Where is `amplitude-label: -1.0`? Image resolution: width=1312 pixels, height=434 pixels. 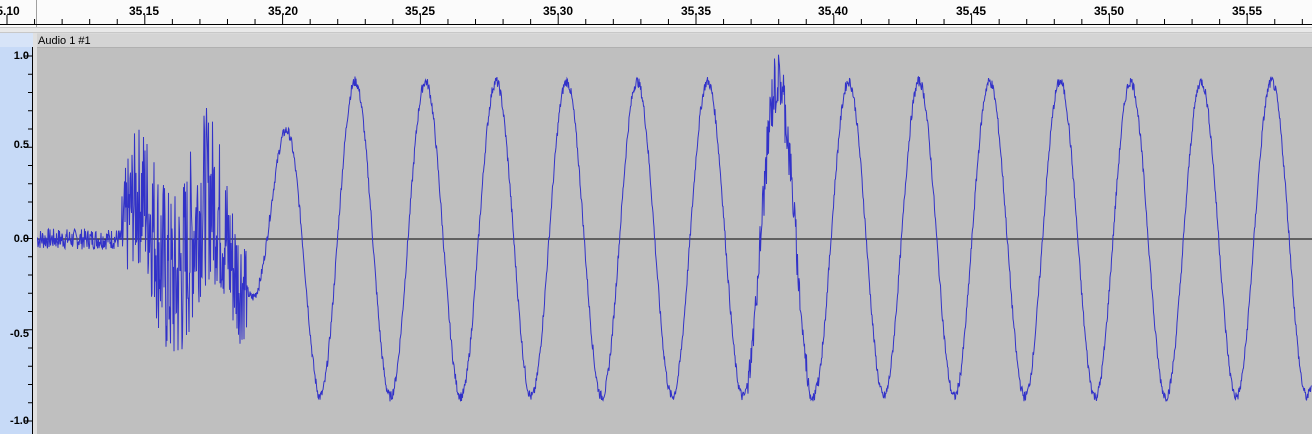
amplitude-label: -1.0 is located at coordinates (19, 421).